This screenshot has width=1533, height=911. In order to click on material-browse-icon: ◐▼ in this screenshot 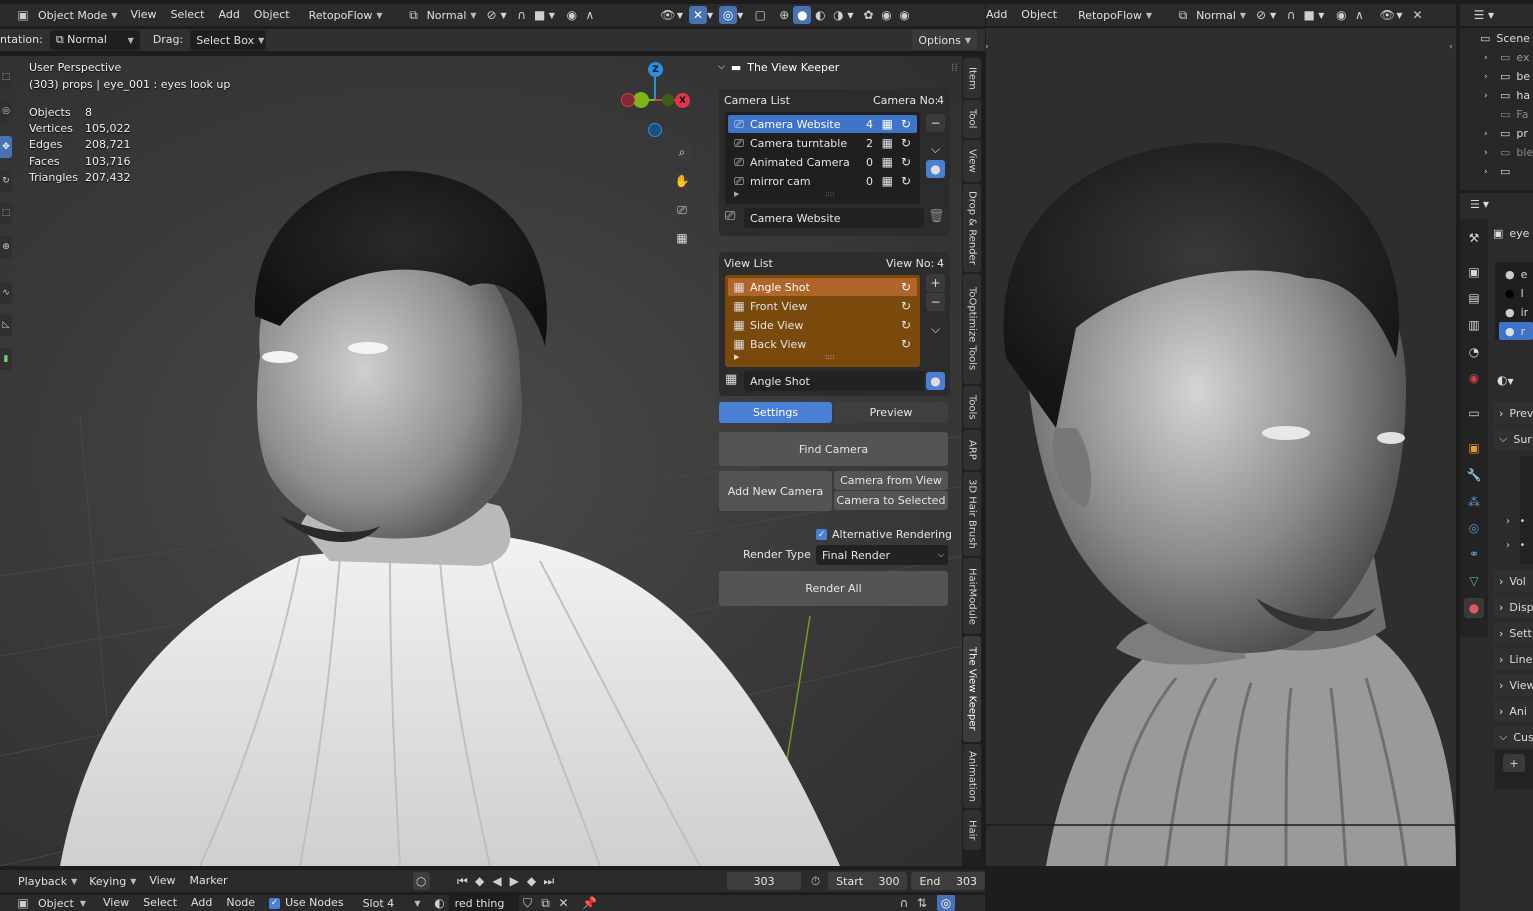, I will do `click(1505, 380)`.